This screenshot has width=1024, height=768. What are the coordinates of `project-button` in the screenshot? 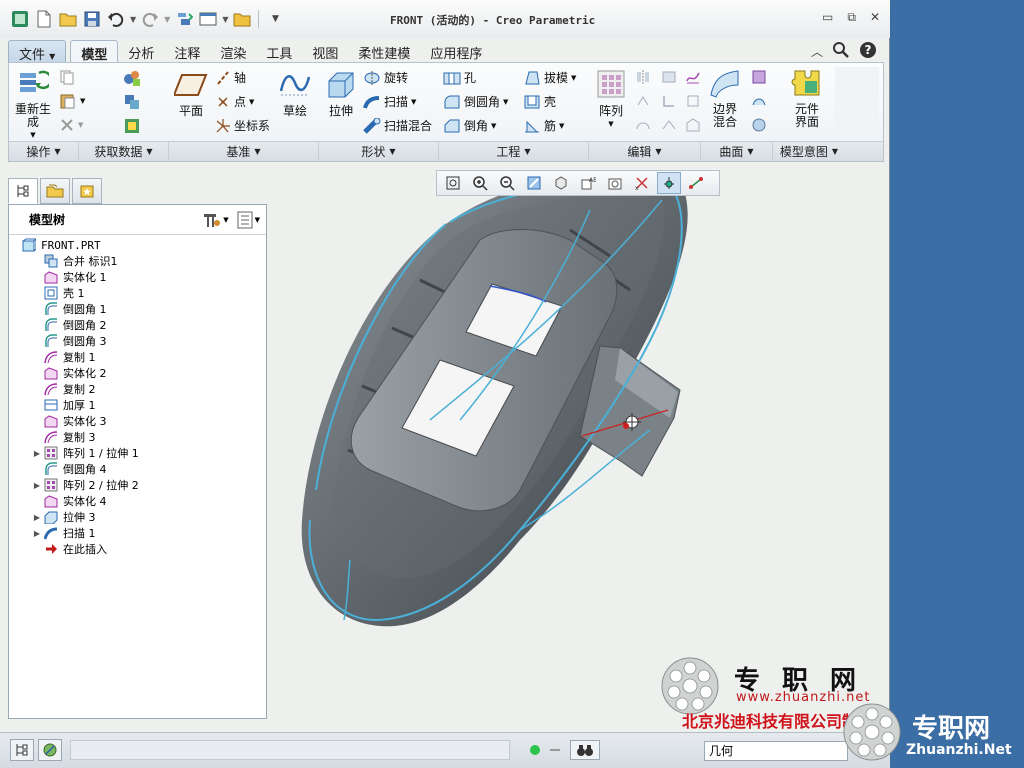 It's located at (693, 77).